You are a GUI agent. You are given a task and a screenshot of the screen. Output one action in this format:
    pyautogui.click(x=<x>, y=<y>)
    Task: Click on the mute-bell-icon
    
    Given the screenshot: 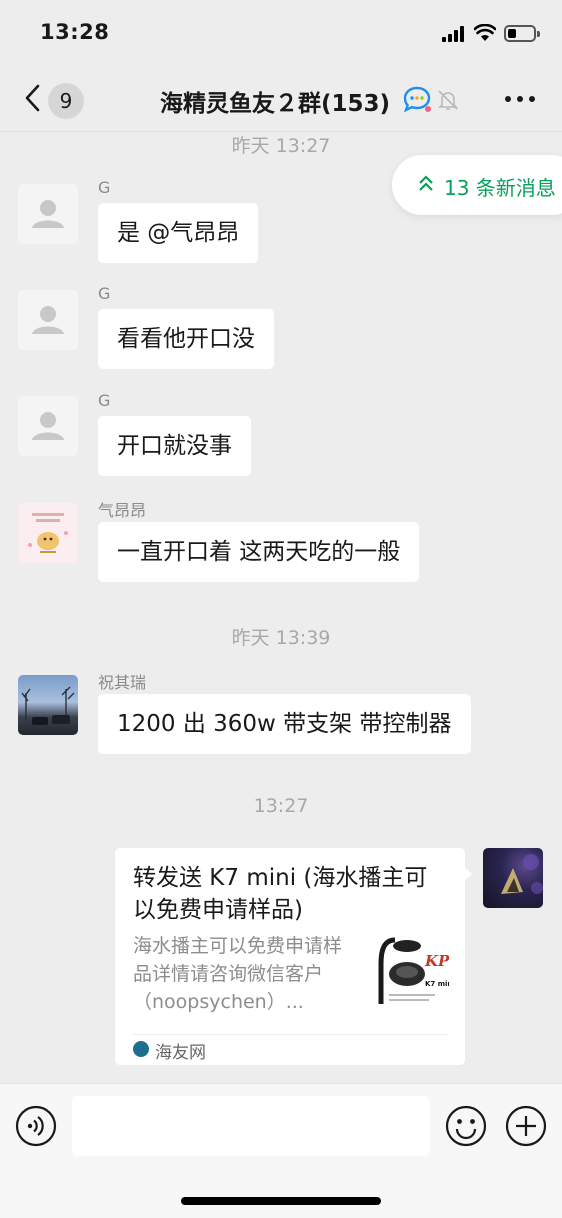 What is the action you would take?
    pyautogui.click(x=448, y=100)
    